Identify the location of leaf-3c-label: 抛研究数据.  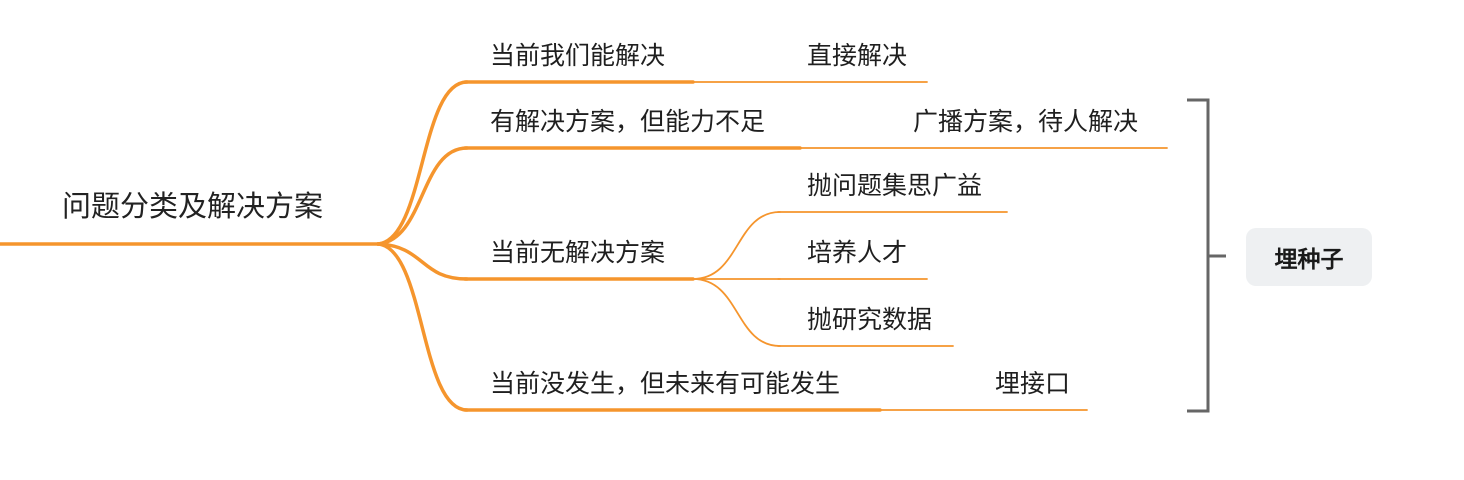
(870, 319).